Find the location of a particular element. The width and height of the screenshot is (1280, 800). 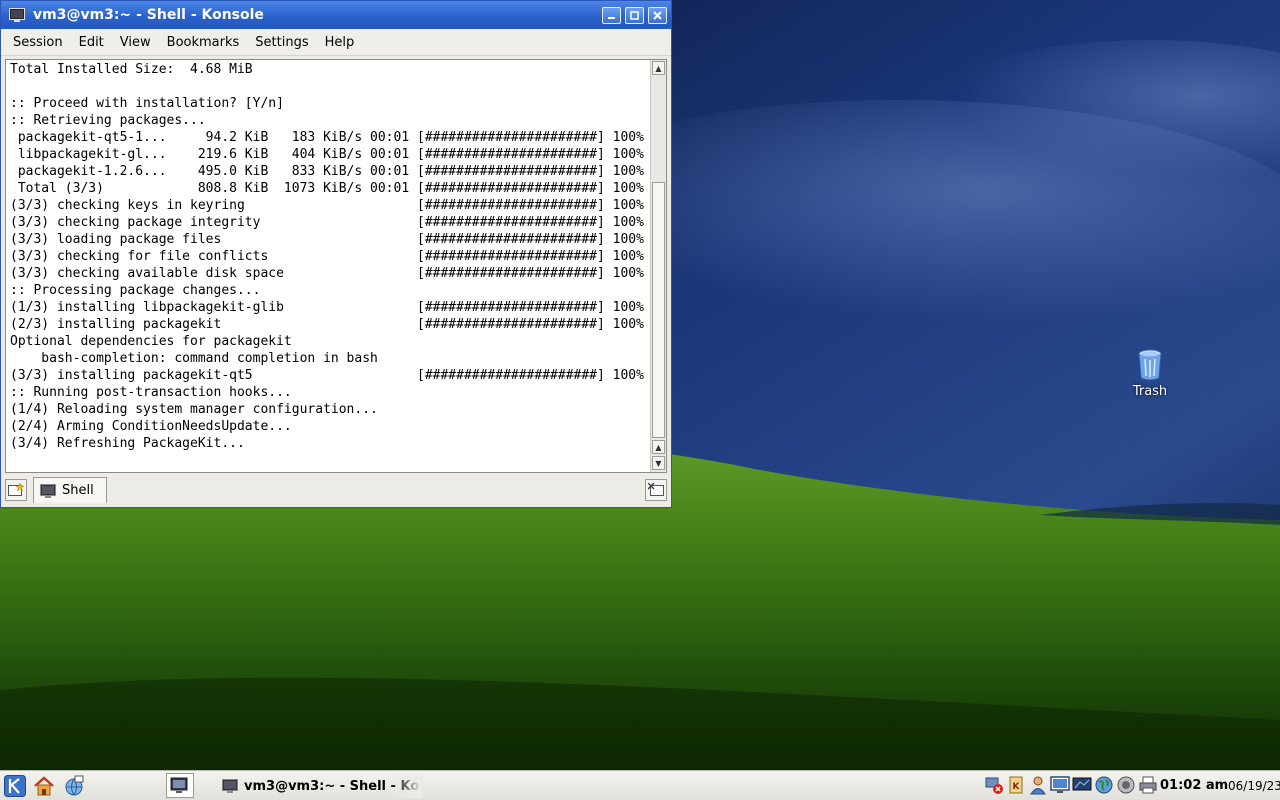

user-icon is located at coordinates (1038, 785).